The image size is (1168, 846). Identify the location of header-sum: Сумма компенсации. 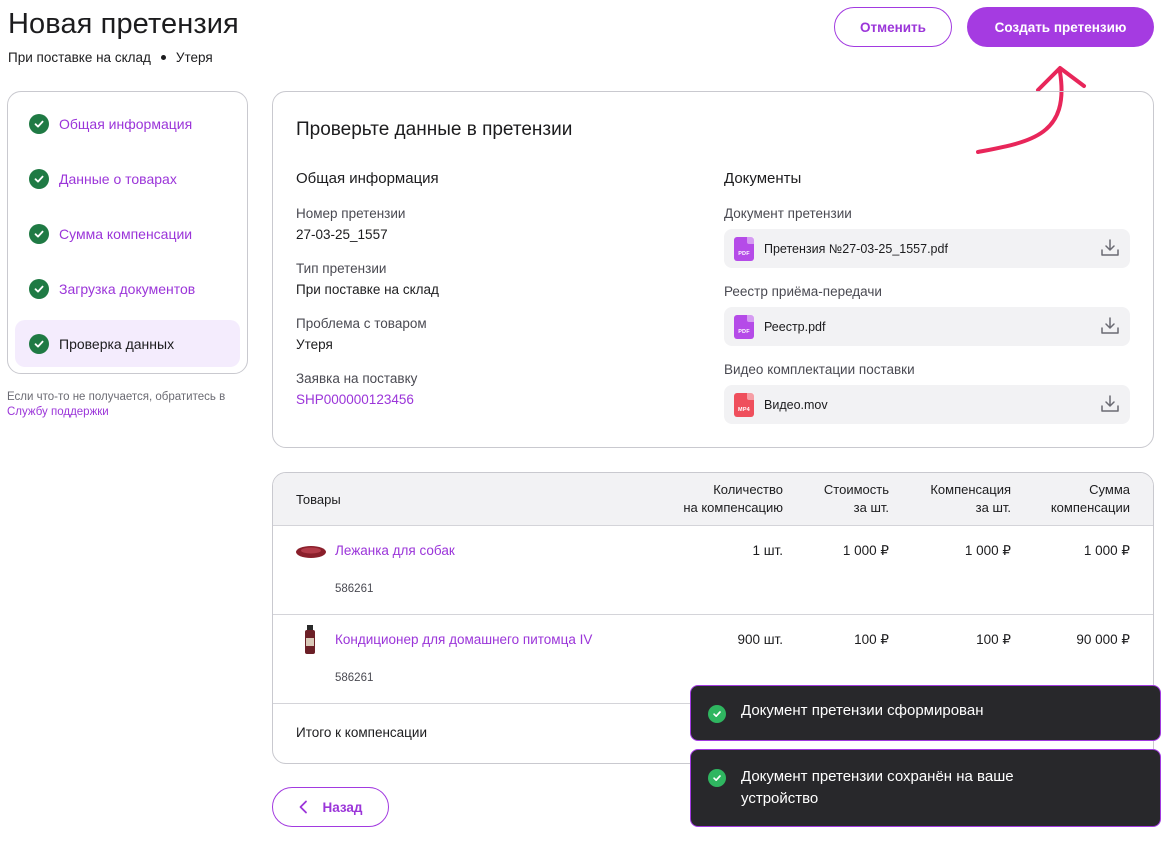
(1090, 498).